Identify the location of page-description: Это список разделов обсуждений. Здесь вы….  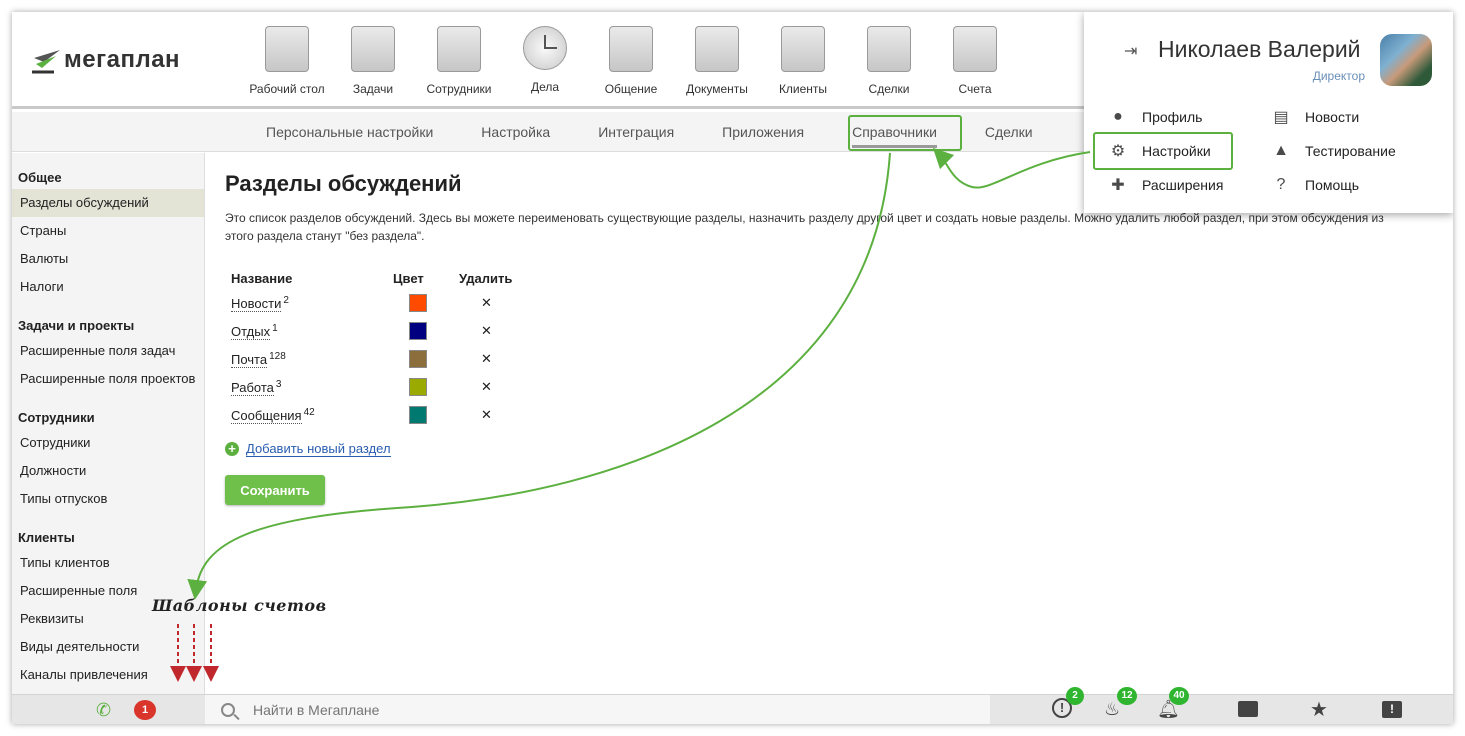
(804, 227).